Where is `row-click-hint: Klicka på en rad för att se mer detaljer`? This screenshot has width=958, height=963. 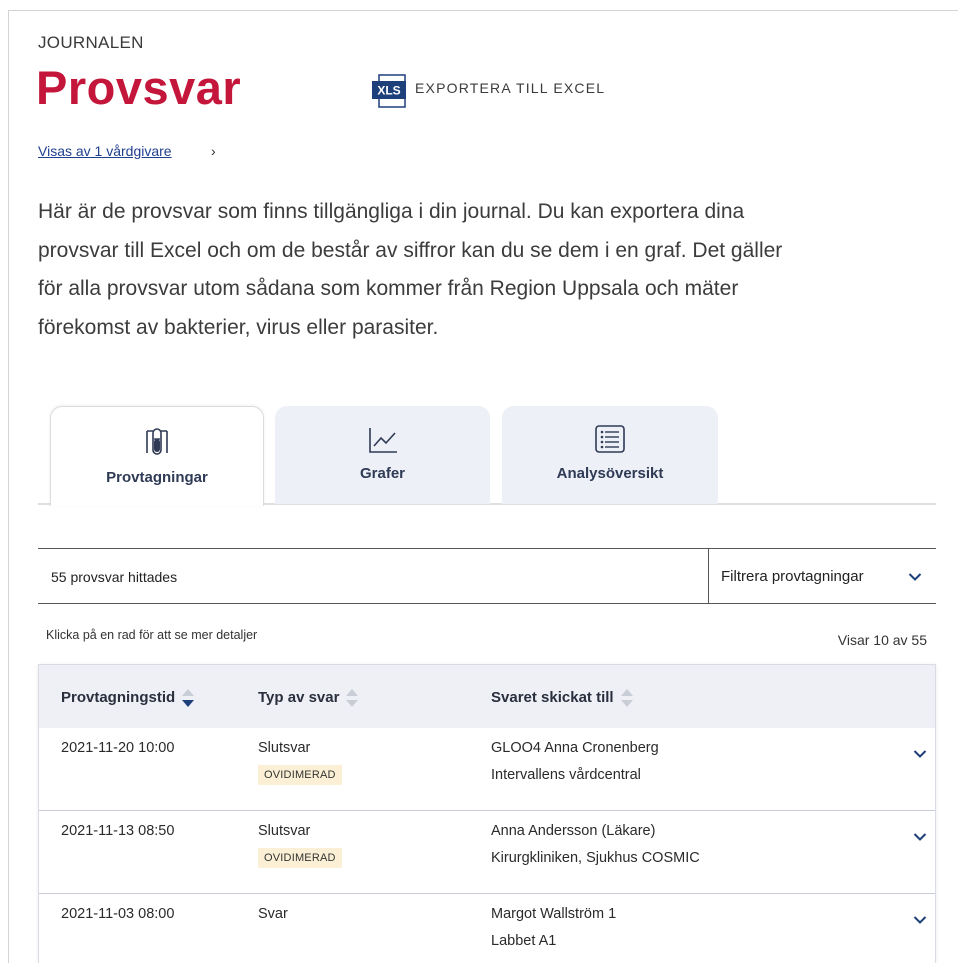
row-click-hint: Klicka på en rad för att se mer detaljer is located at coordinates (152, 635).